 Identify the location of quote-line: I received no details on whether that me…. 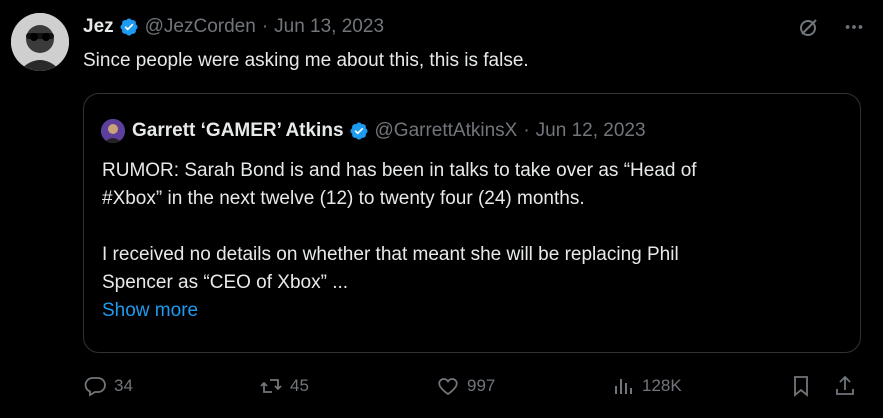
(390, 254).